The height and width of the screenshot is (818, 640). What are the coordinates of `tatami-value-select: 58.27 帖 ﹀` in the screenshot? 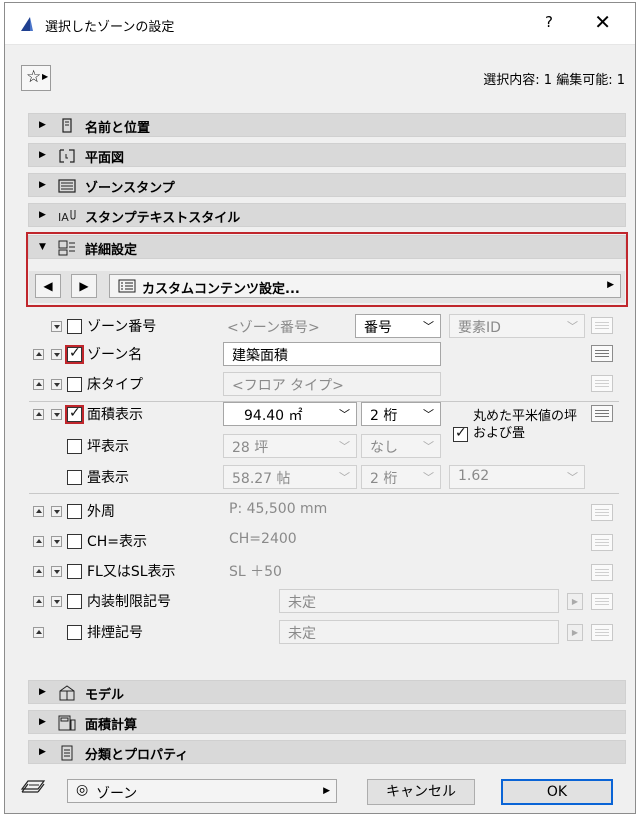 It's located at (290, 477).